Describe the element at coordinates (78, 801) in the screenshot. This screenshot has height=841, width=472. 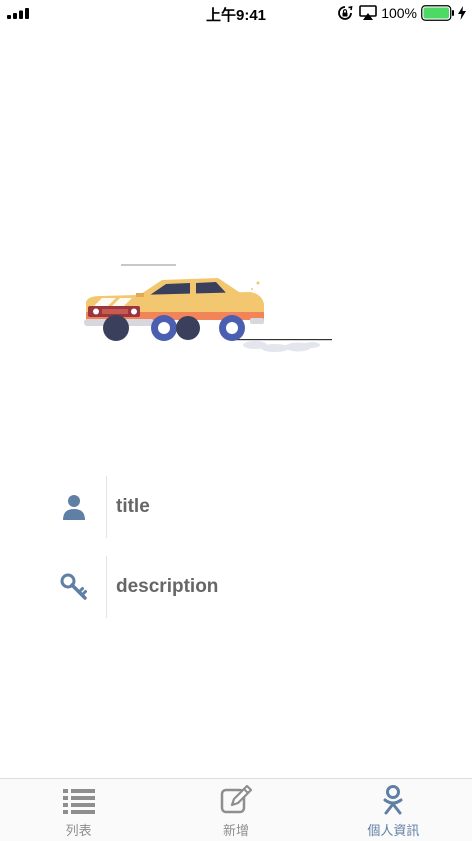
I see `list-icon` at that location.